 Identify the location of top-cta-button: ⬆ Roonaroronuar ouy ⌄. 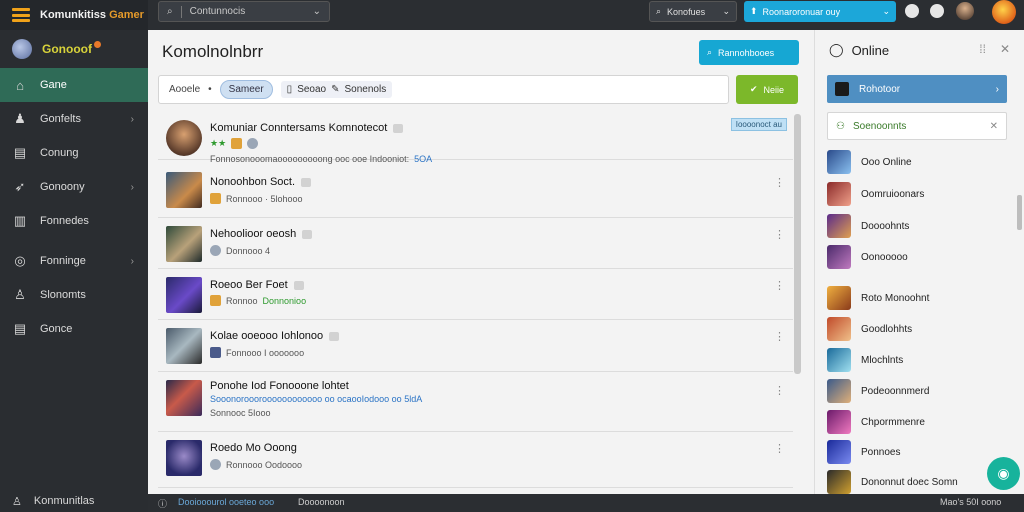
(820, 11).